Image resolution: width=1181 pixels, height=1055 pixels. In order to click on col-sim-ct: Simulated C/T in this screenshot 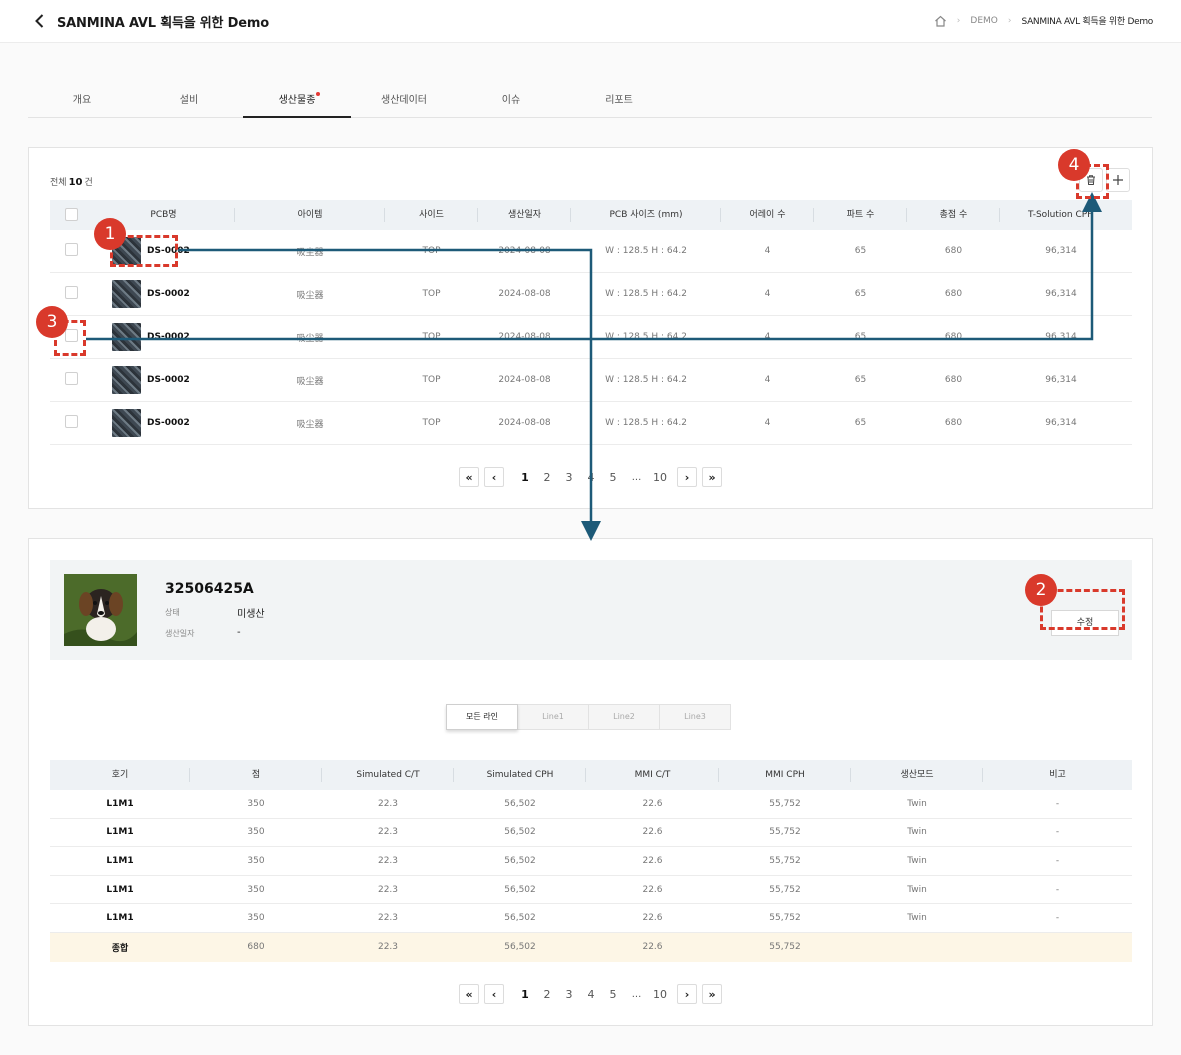, I will do `click(388, 775)`.